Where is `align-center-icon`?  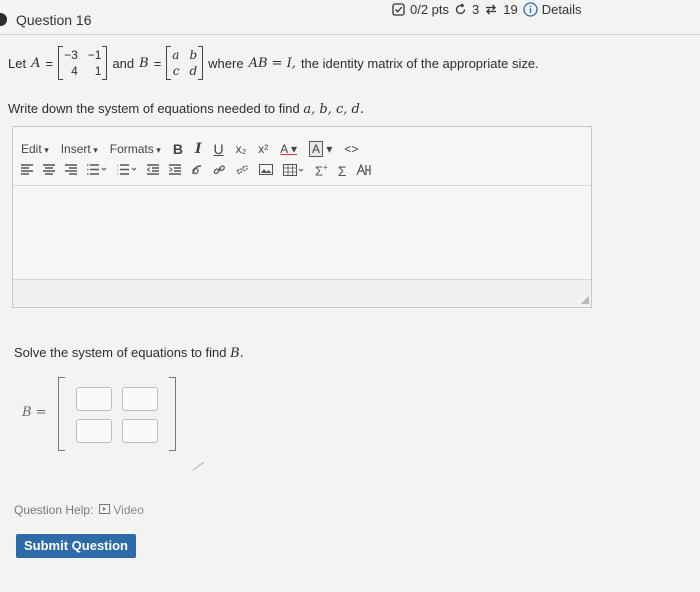 align-center-icon is located at coordinates (49, 171).